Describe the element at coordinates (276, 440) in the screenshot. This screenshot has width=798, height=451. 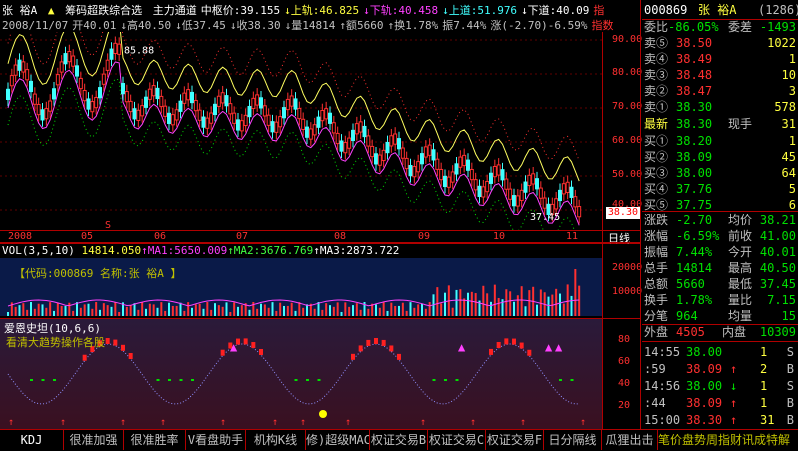
I see `tab-5: 机构K线` at that location.